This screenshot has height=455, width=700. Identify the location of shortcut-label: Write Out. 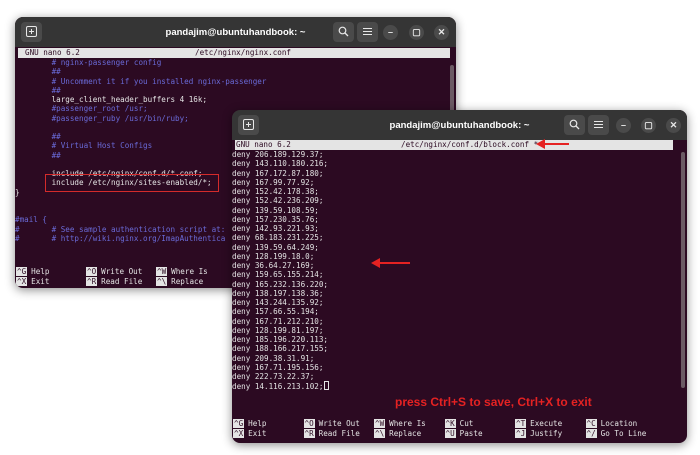
(122, 271).